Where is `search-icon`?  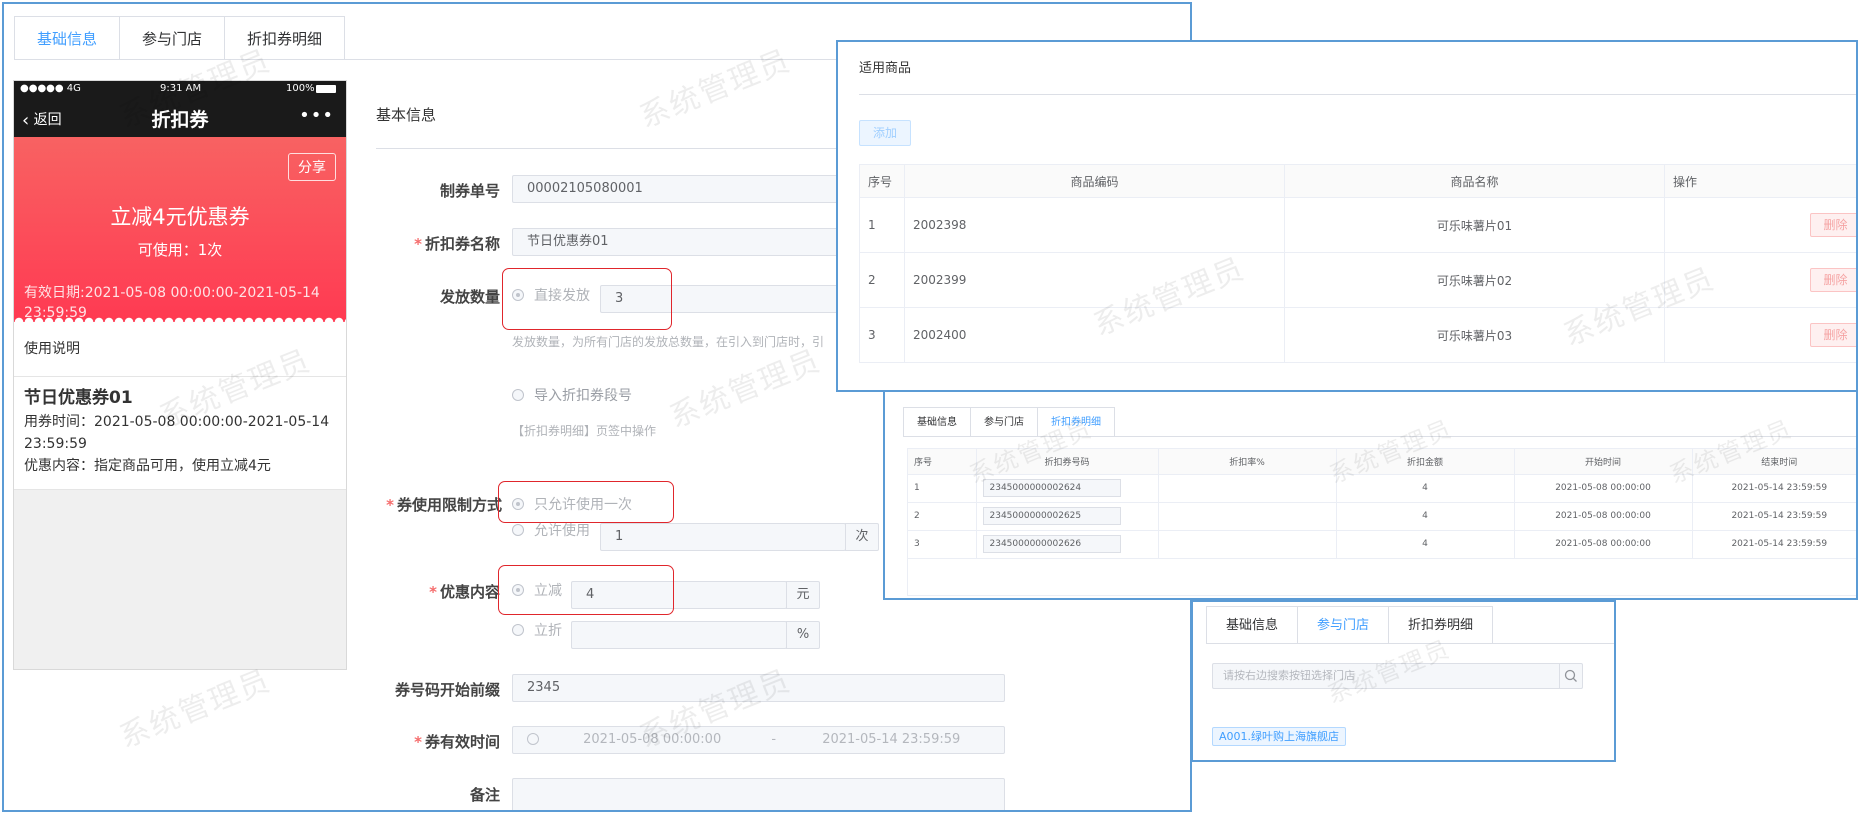 search-icon is located at coordinates (1570, 675).